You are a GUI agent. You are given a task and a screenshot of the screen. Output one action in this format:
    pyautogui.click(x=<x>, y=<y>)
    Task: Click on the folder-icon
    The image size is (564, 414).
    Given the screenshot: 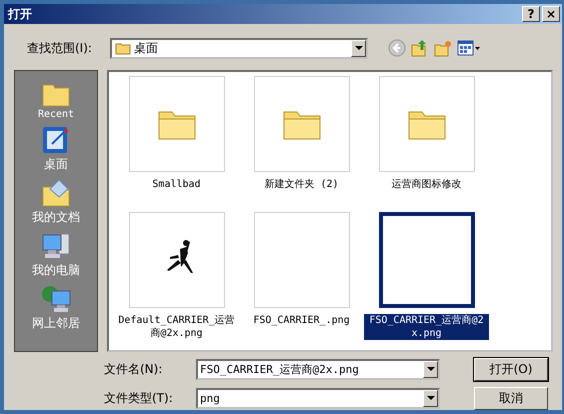 What is the action you would take?
    pyautogui.click(x=123, y=48)
    